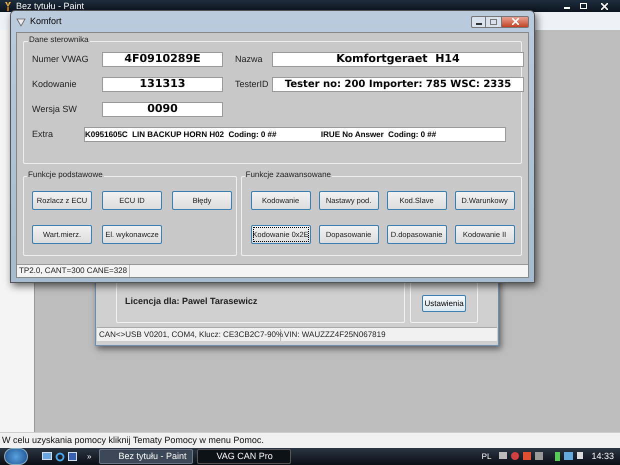  Describe the element at coordinates (55, 84) in the screenshot. I see `field-label: Kodowanie` at that location.